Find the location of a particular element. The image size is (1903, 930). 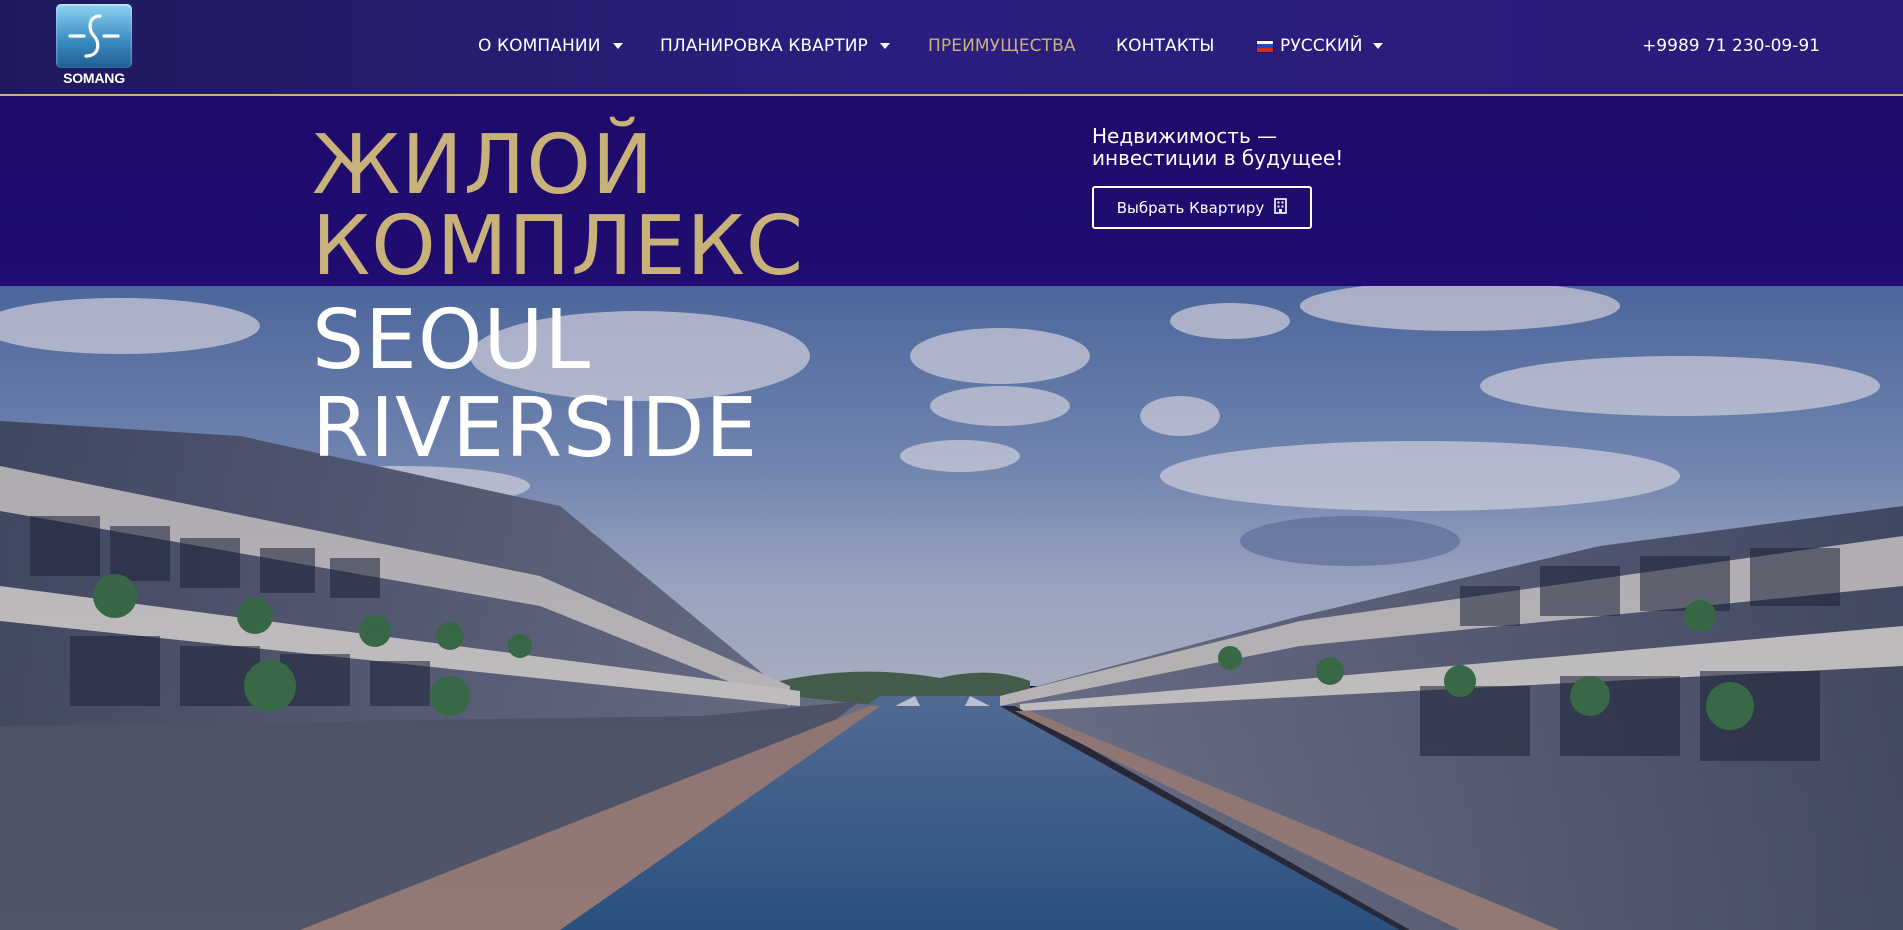

phone-link: +9989 71 230-09-91 is located at coordinates (1731, 46).